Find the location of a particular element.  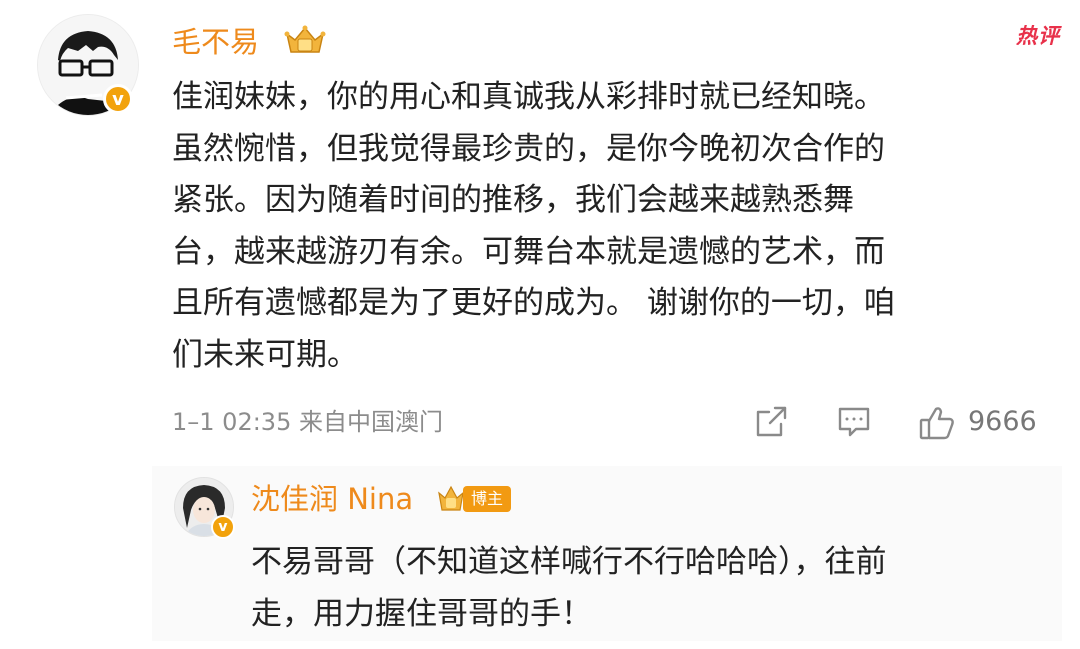

commenter-name: 毛不易 is located at coordinates (215, 42).